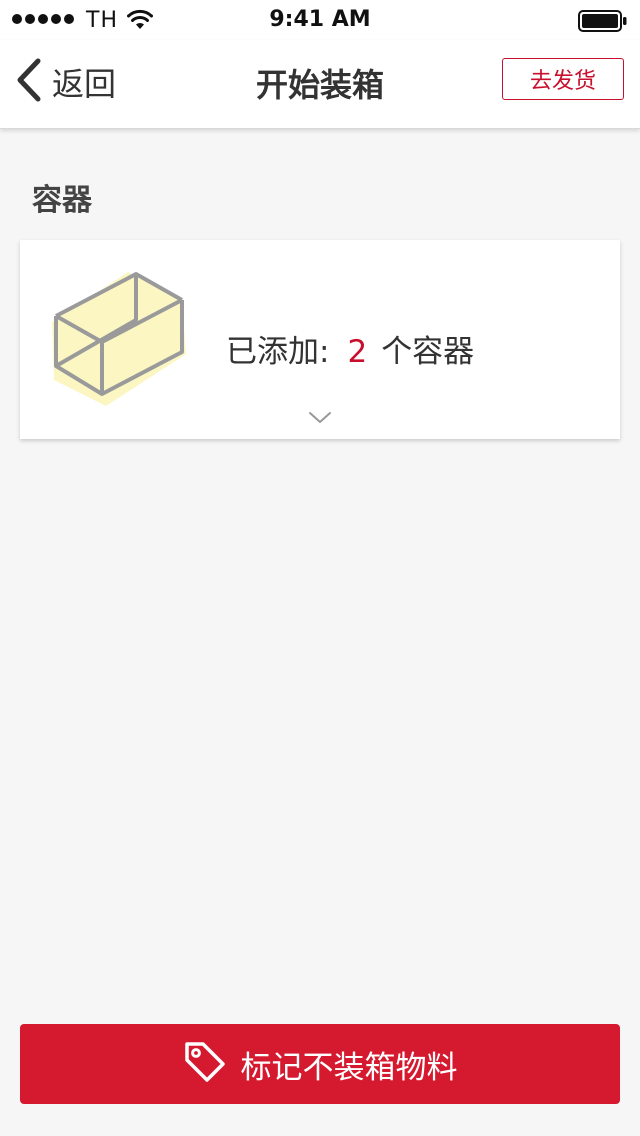  What do you see at coordinates (278, 352) in the screenshot?
I see `added-prefix: 已添加:` at bounding box center [278, 352].